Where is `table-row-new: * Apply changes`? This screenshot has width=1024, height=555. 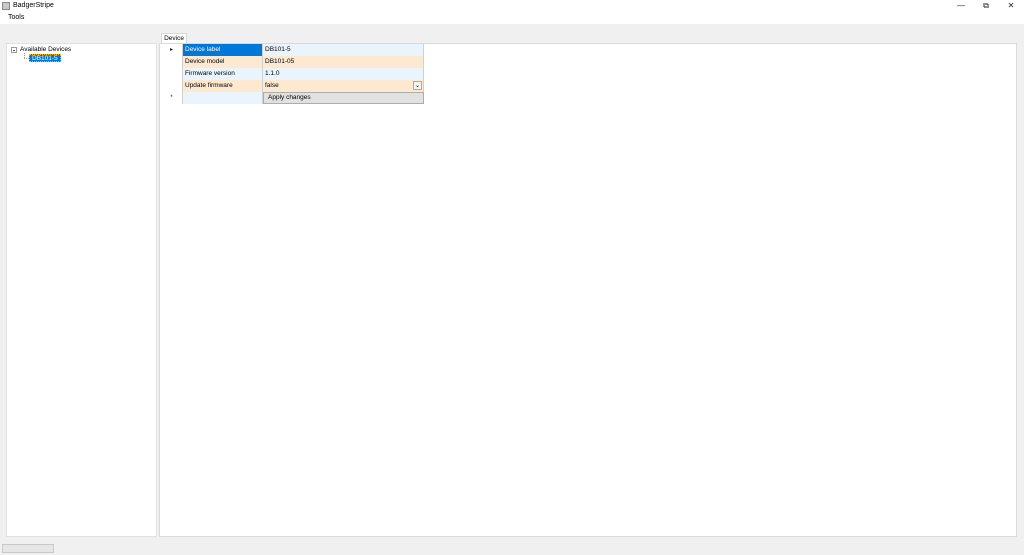 table-row-new: * Apply changes is located at coordinates (292, 98).